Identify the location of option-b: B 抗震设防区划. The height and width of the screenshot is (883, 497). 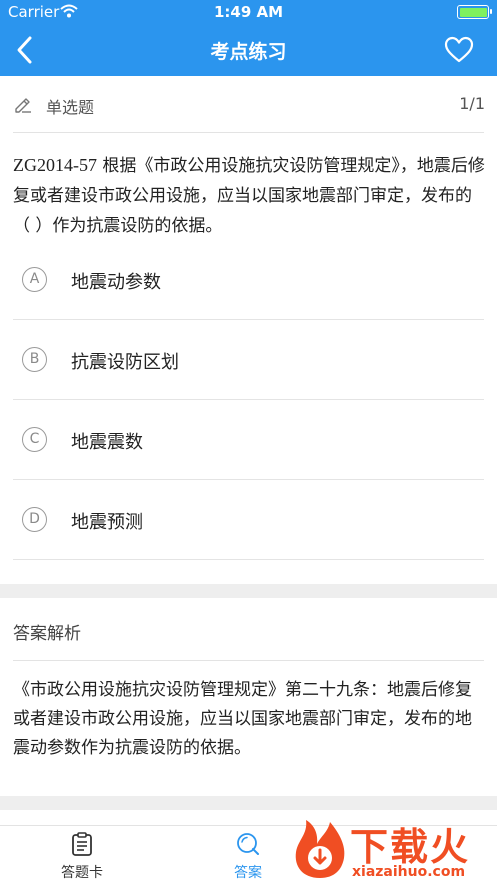
(248, 360).